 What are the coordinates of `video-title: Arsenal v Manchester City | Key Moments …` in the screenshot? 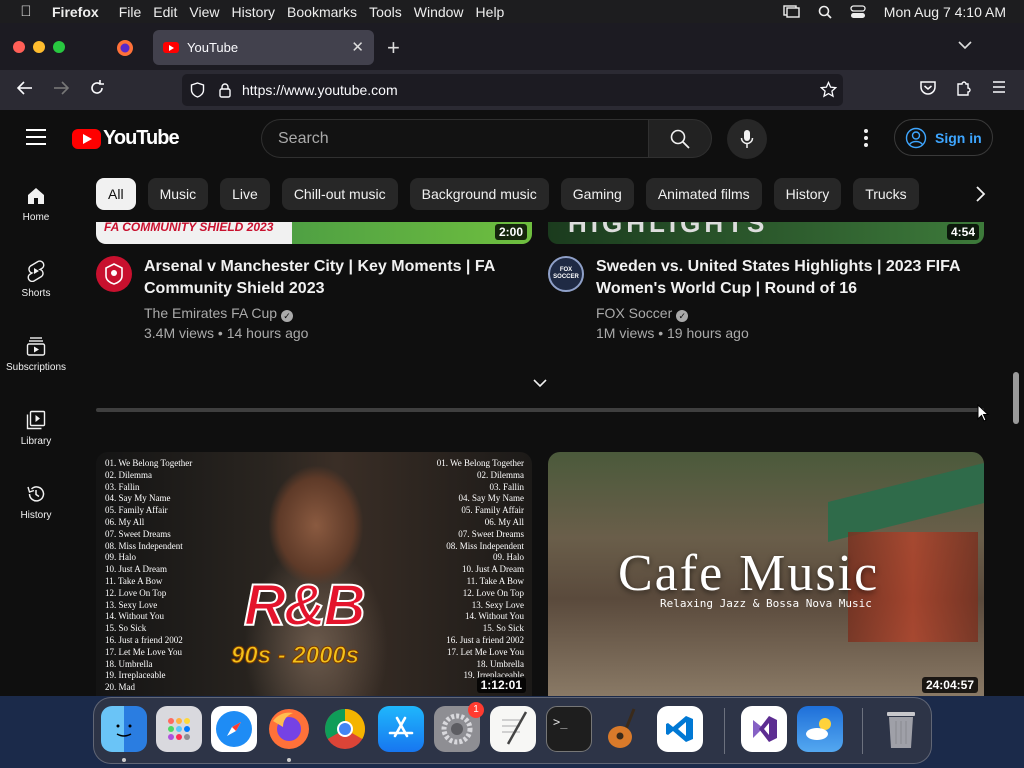 It's located at (319, 278).